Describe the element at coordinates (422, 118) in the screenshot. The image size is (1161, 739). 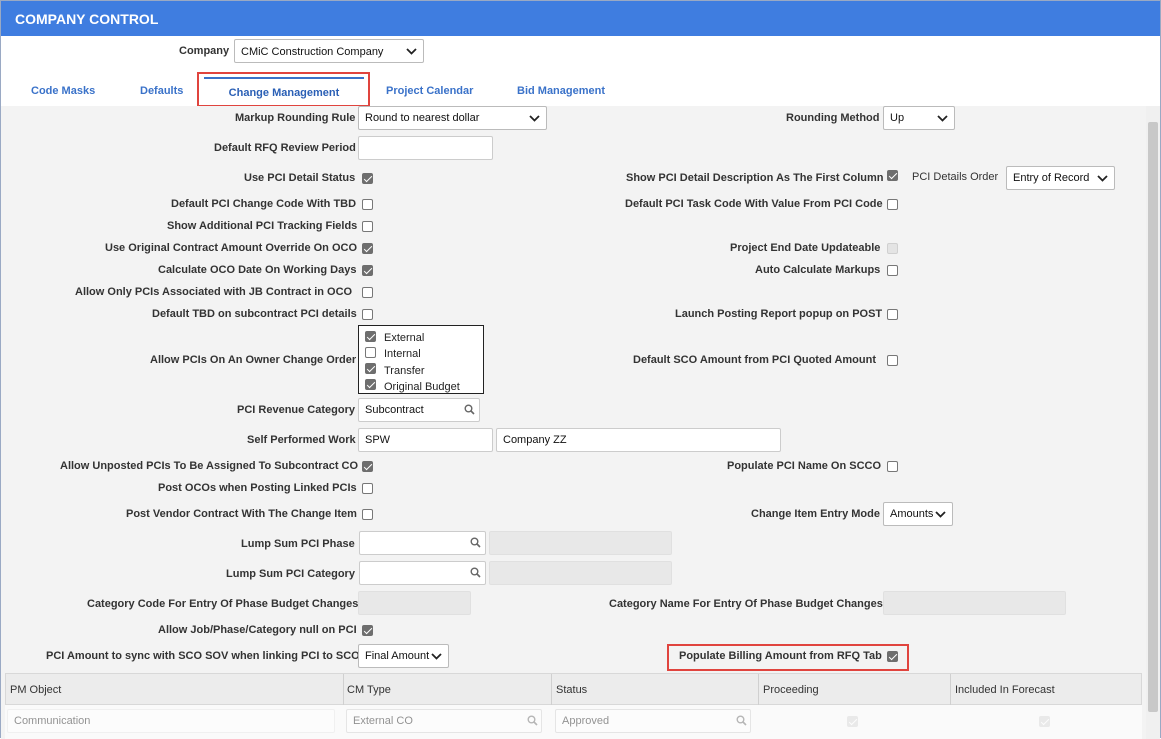
I see `markup-rounding-rule-value: Round to nearest dollar` at that location.